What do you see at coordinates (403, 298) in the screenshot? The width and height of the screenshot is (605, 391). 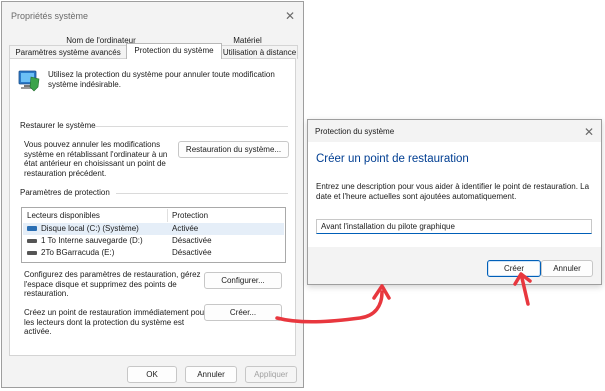 I see `annotation-overlay` at bounding box center [403, 298].